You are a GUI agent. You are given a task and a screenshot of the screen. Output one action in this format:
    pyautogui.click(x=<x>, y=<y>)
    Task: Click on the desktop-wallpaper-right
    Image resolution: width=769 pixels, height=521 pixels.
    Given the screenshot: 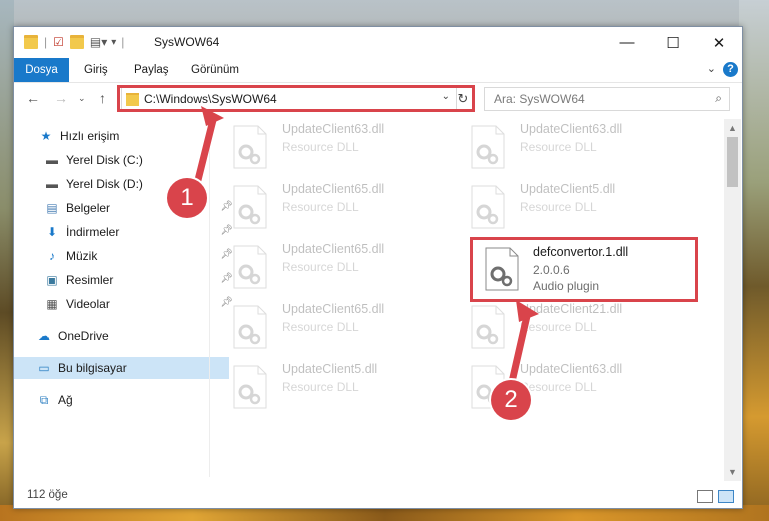 What is the action you would take?
    pyautogui.click(x=754, y=260)
    